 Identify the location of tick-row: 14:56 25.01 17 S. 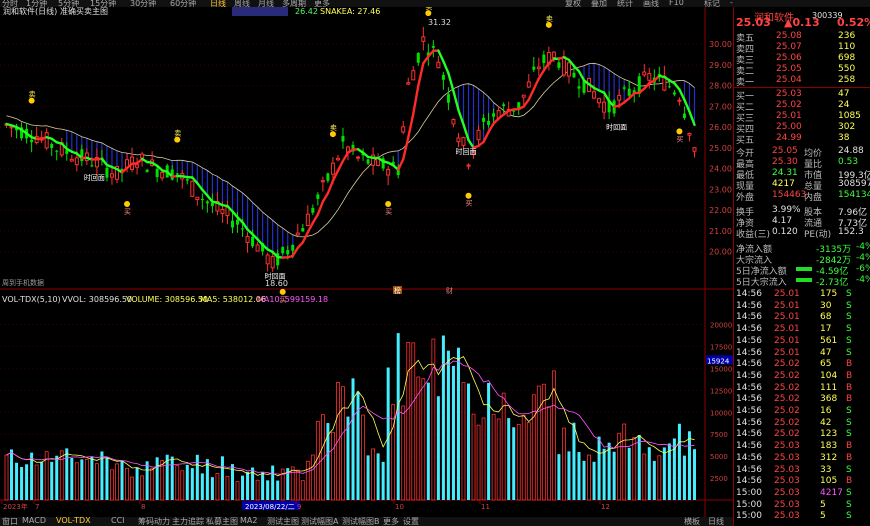
(802, 329).